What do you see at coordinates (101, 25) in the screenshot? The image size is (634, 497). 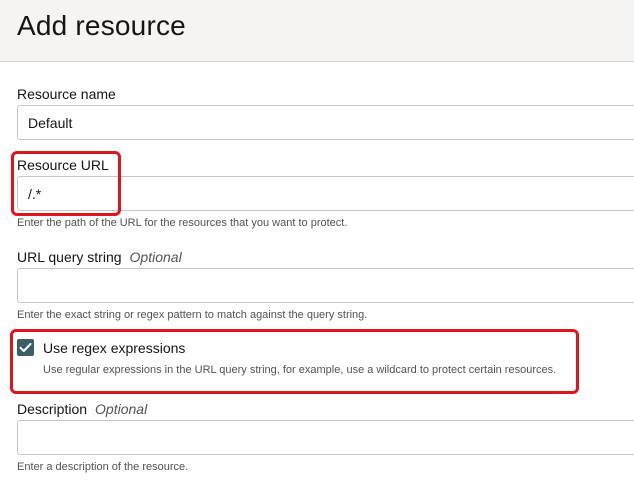 I see `page-title: Add resource` at bounding box center [101, 25].